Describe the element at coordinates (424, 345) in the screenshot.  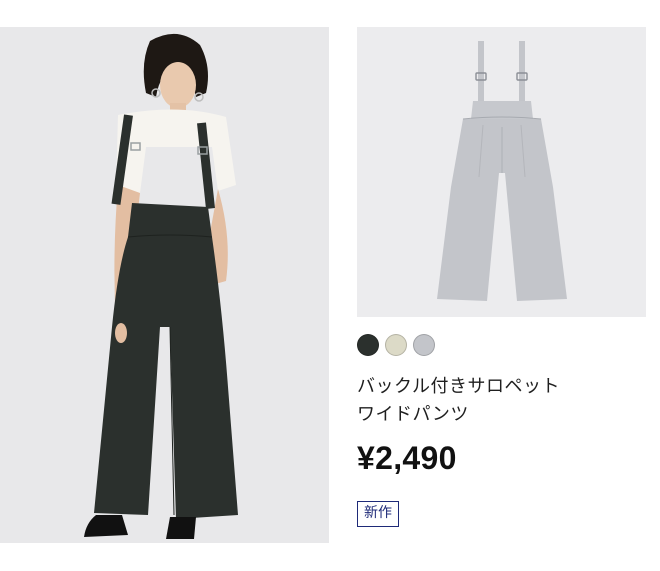
I see `swatch-light-gray` at that location.